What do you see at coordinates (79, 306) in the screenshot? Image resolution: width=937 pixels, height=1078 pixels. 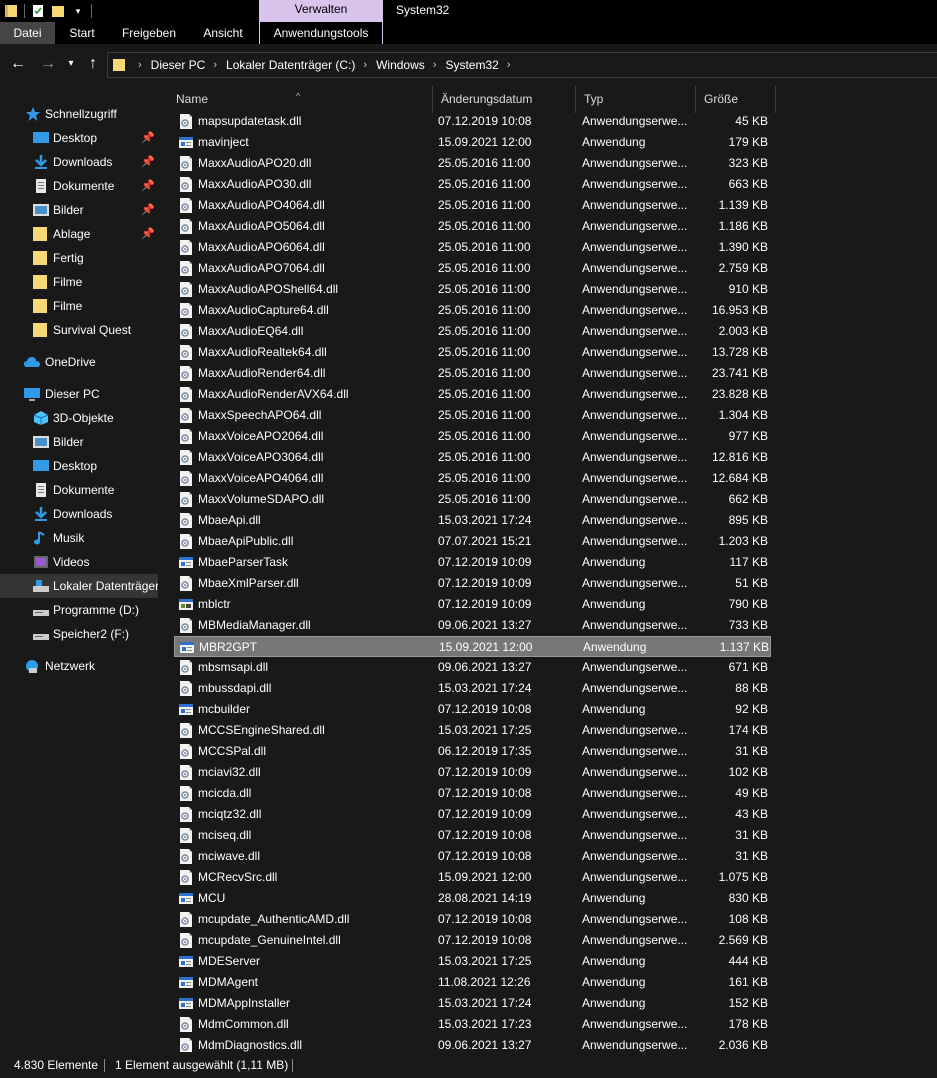 I see `sidebar-item-filme-2: Filme` at bounding box center [79, 306].